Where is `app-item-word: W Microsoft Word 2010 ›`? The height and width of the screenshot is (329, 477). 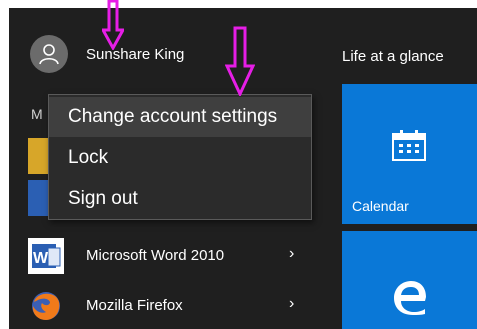 app-item-word: W Microsoft Word 2010 › is located at coordinates (169, 256).